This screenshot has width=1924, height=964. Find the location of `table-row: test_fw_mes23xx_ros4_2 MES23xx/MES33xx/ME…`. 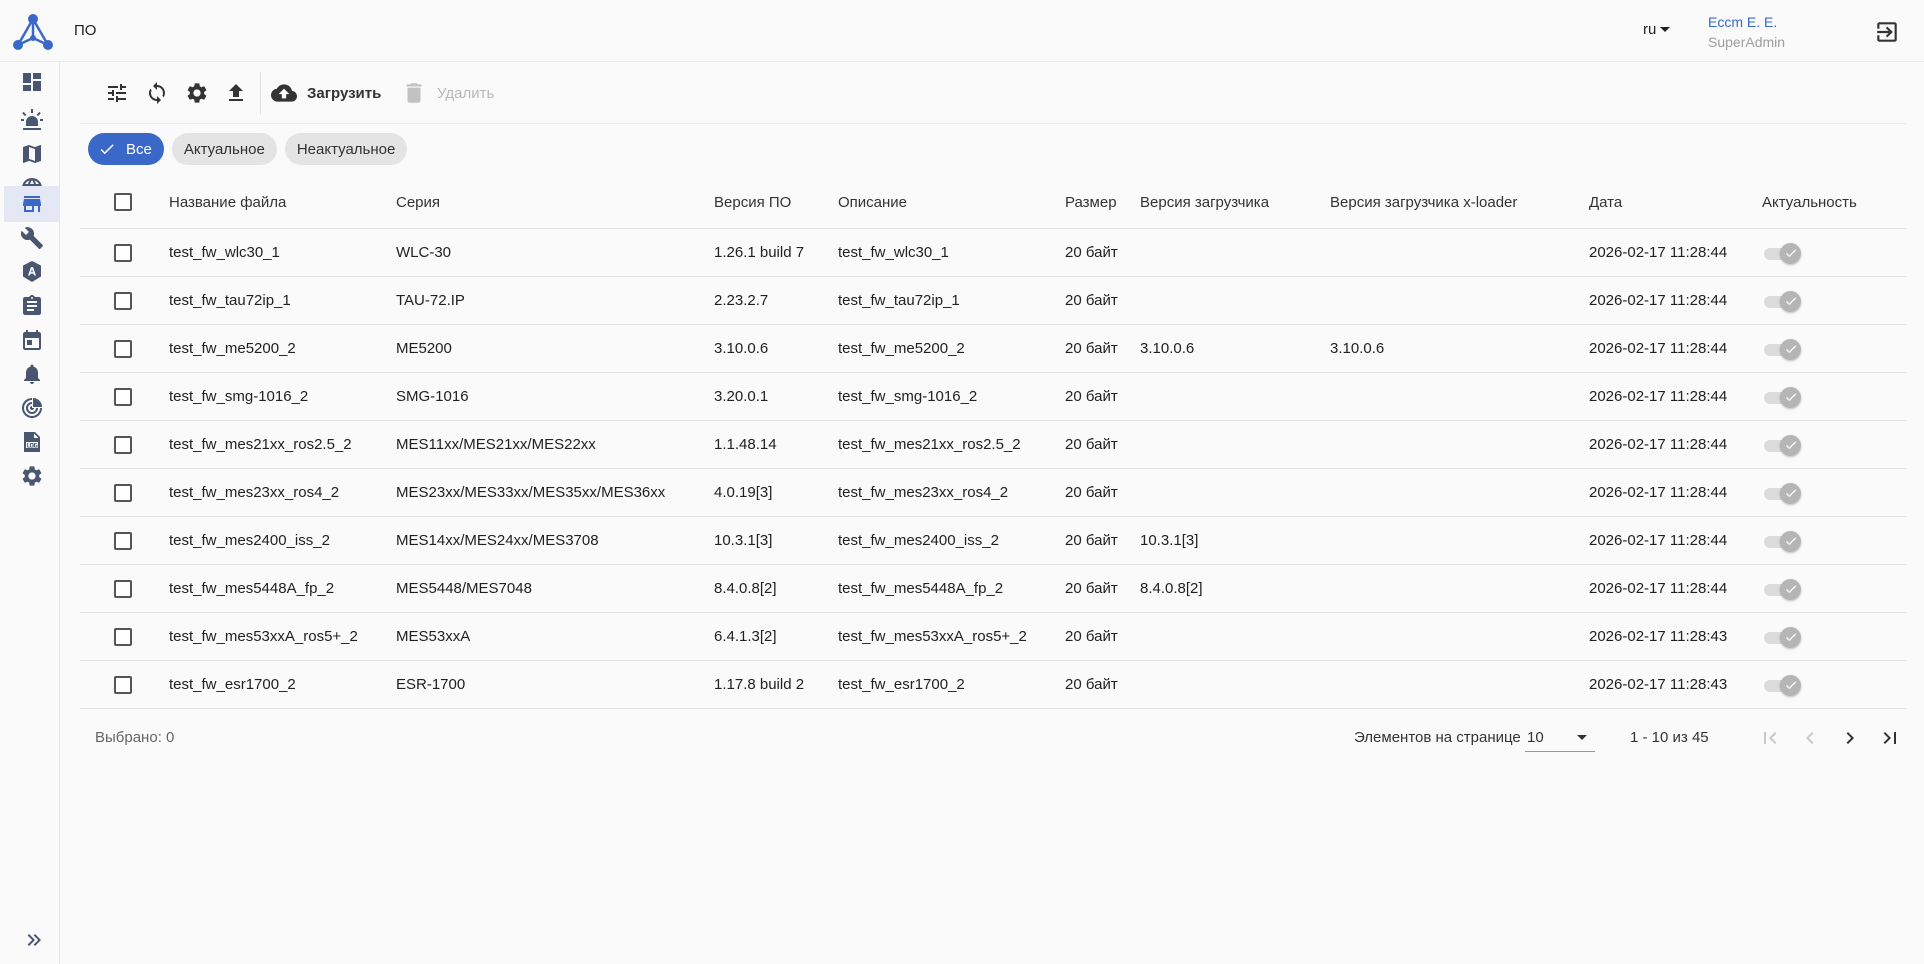

table-row: test_fw_mes23xx_ros4_2 MES23xx/MES33xx/ME… is located at coordinates (993, 493).